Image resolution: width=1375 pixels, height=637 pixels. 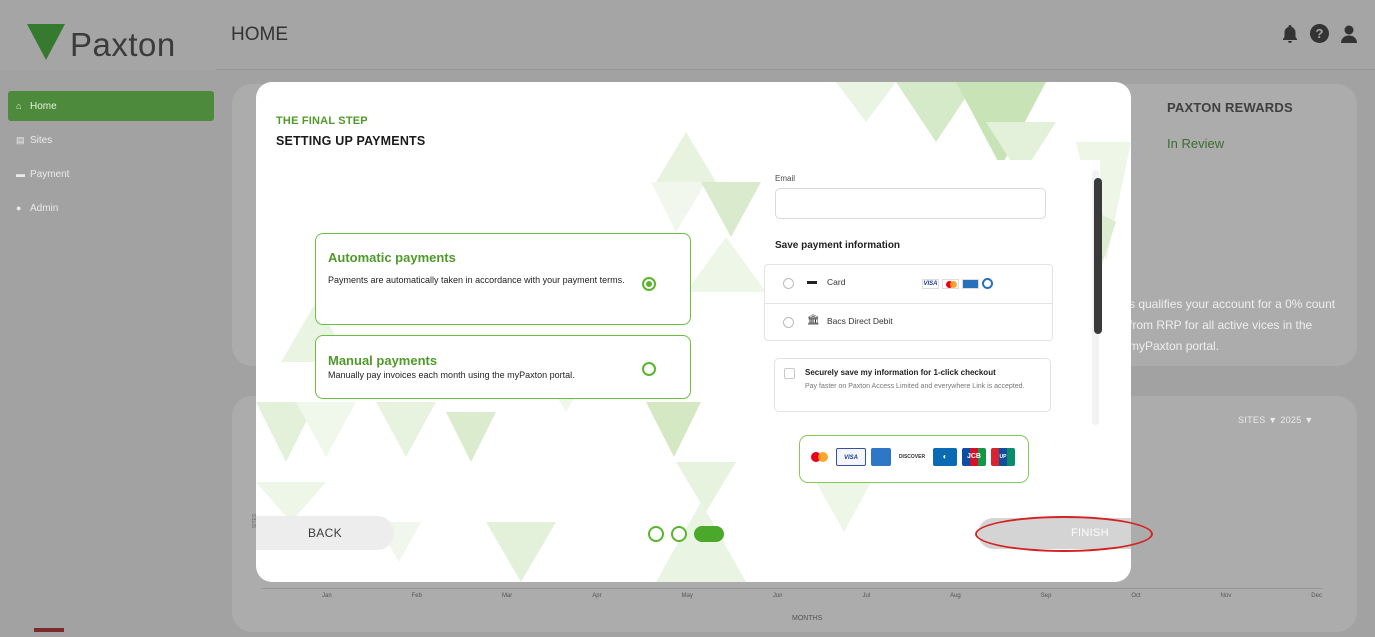 I want to click on back-button-label: BACK, so click(x=325, y=533).